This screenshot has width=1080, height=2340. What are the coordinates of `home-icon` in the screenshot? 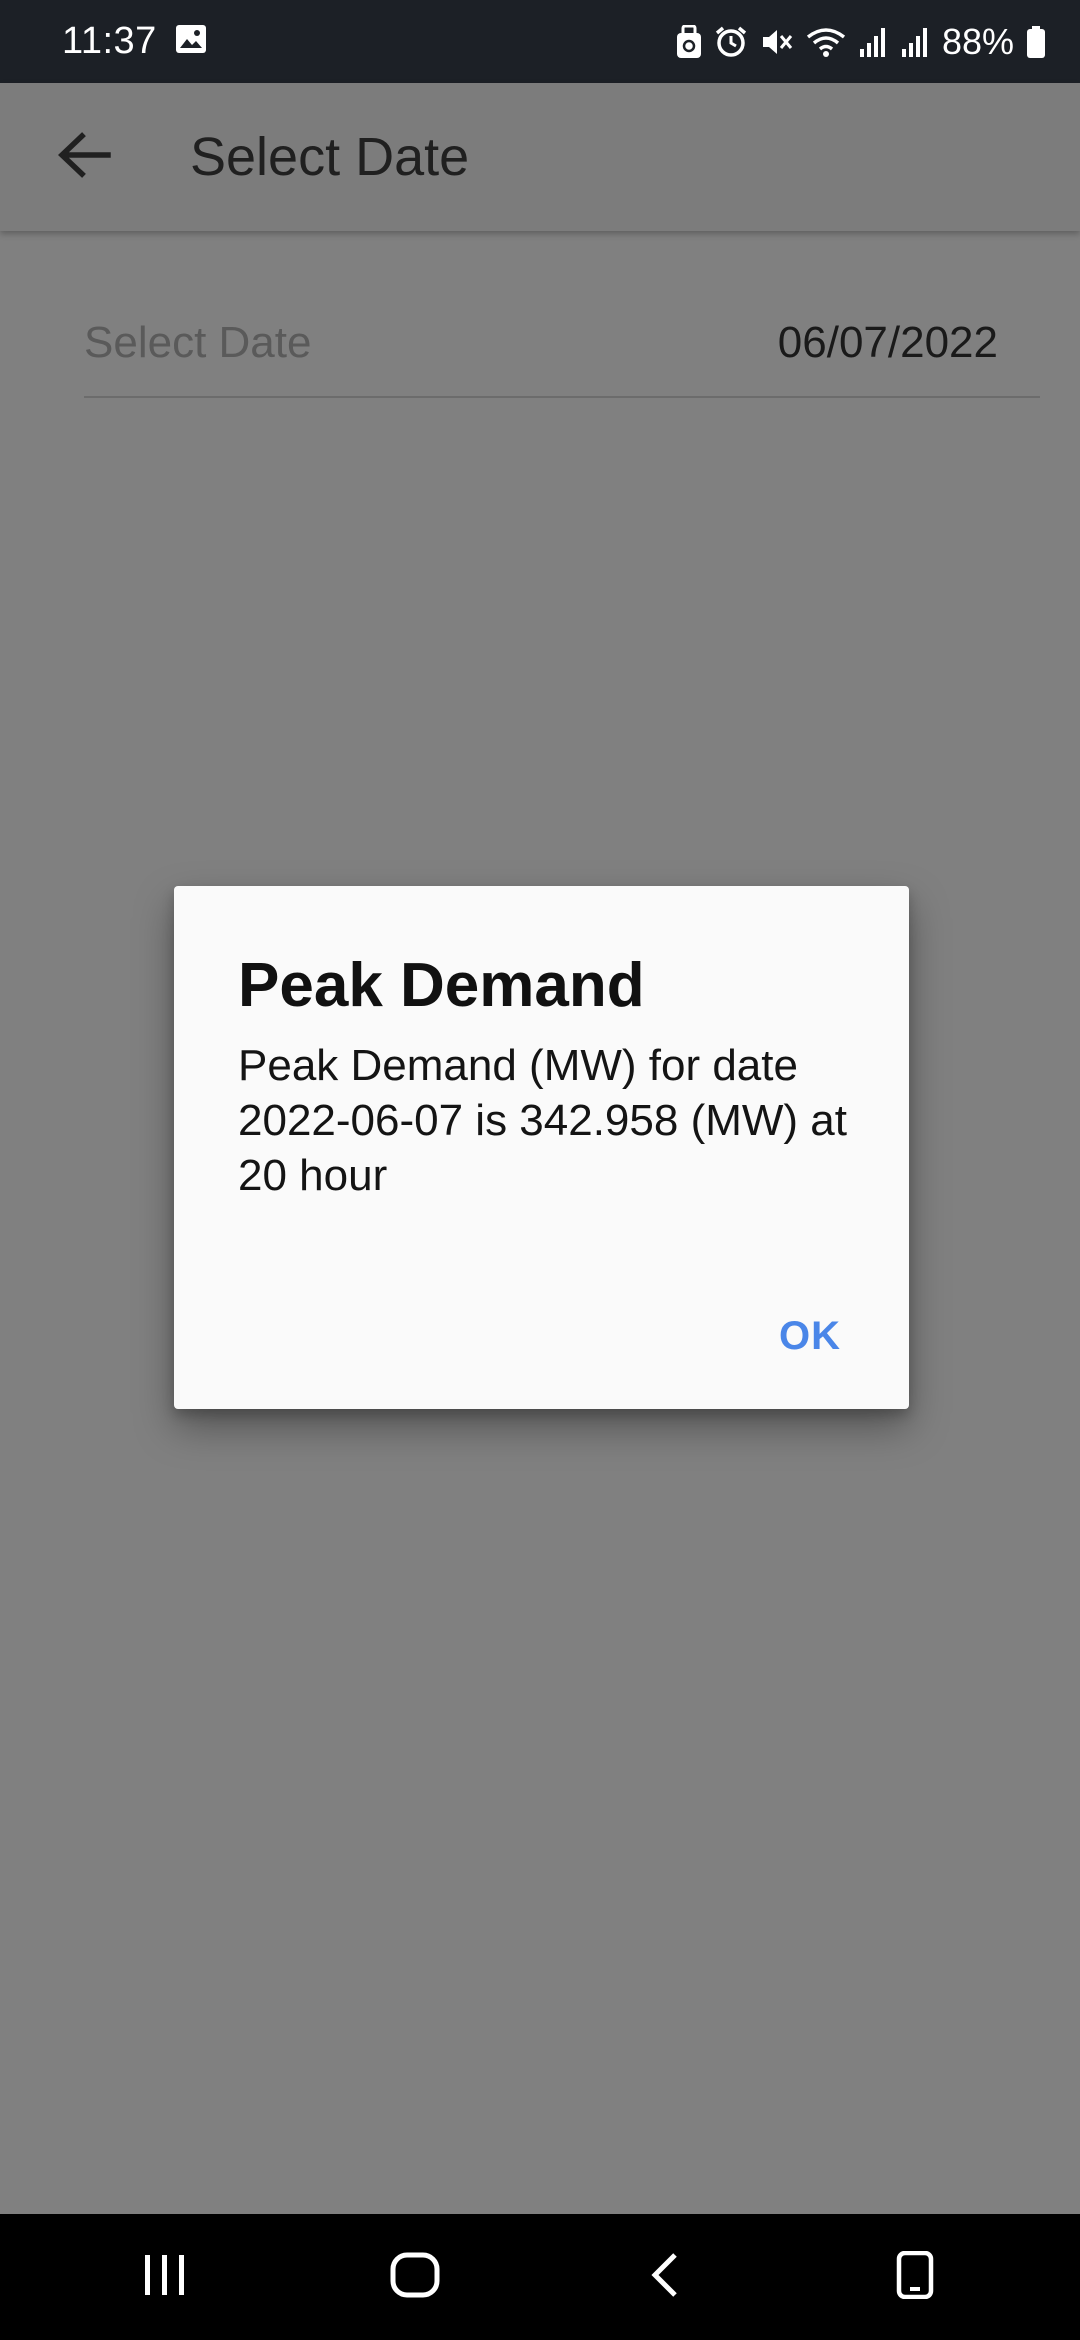 It's located at (415, 2277).